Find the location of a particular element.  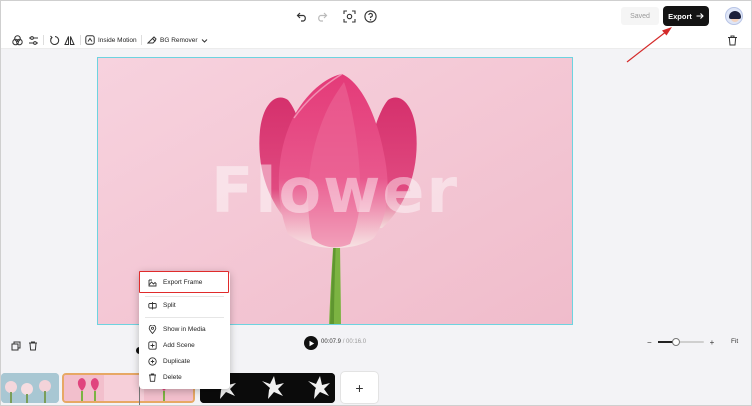

timeline-clip is located at coordinates (30, 388).